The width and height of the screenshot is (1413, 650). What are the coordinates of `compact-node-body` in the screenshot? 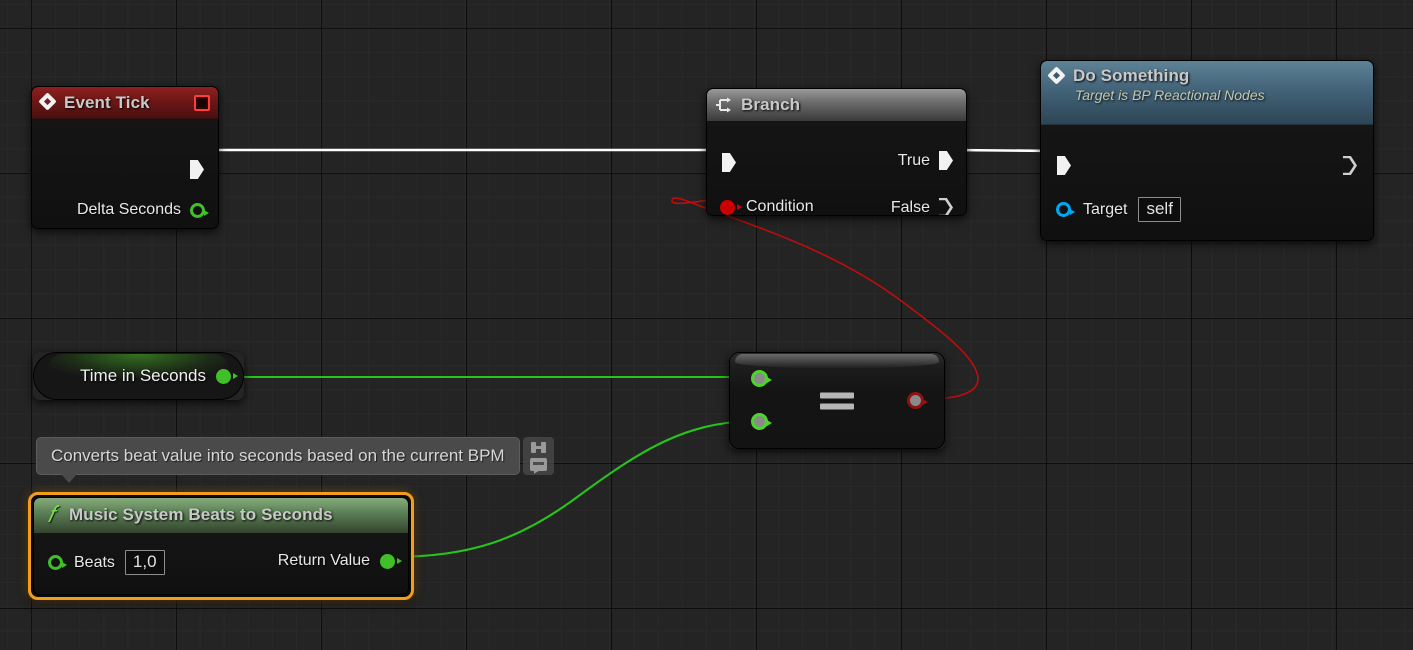 It's located at (837, 400).